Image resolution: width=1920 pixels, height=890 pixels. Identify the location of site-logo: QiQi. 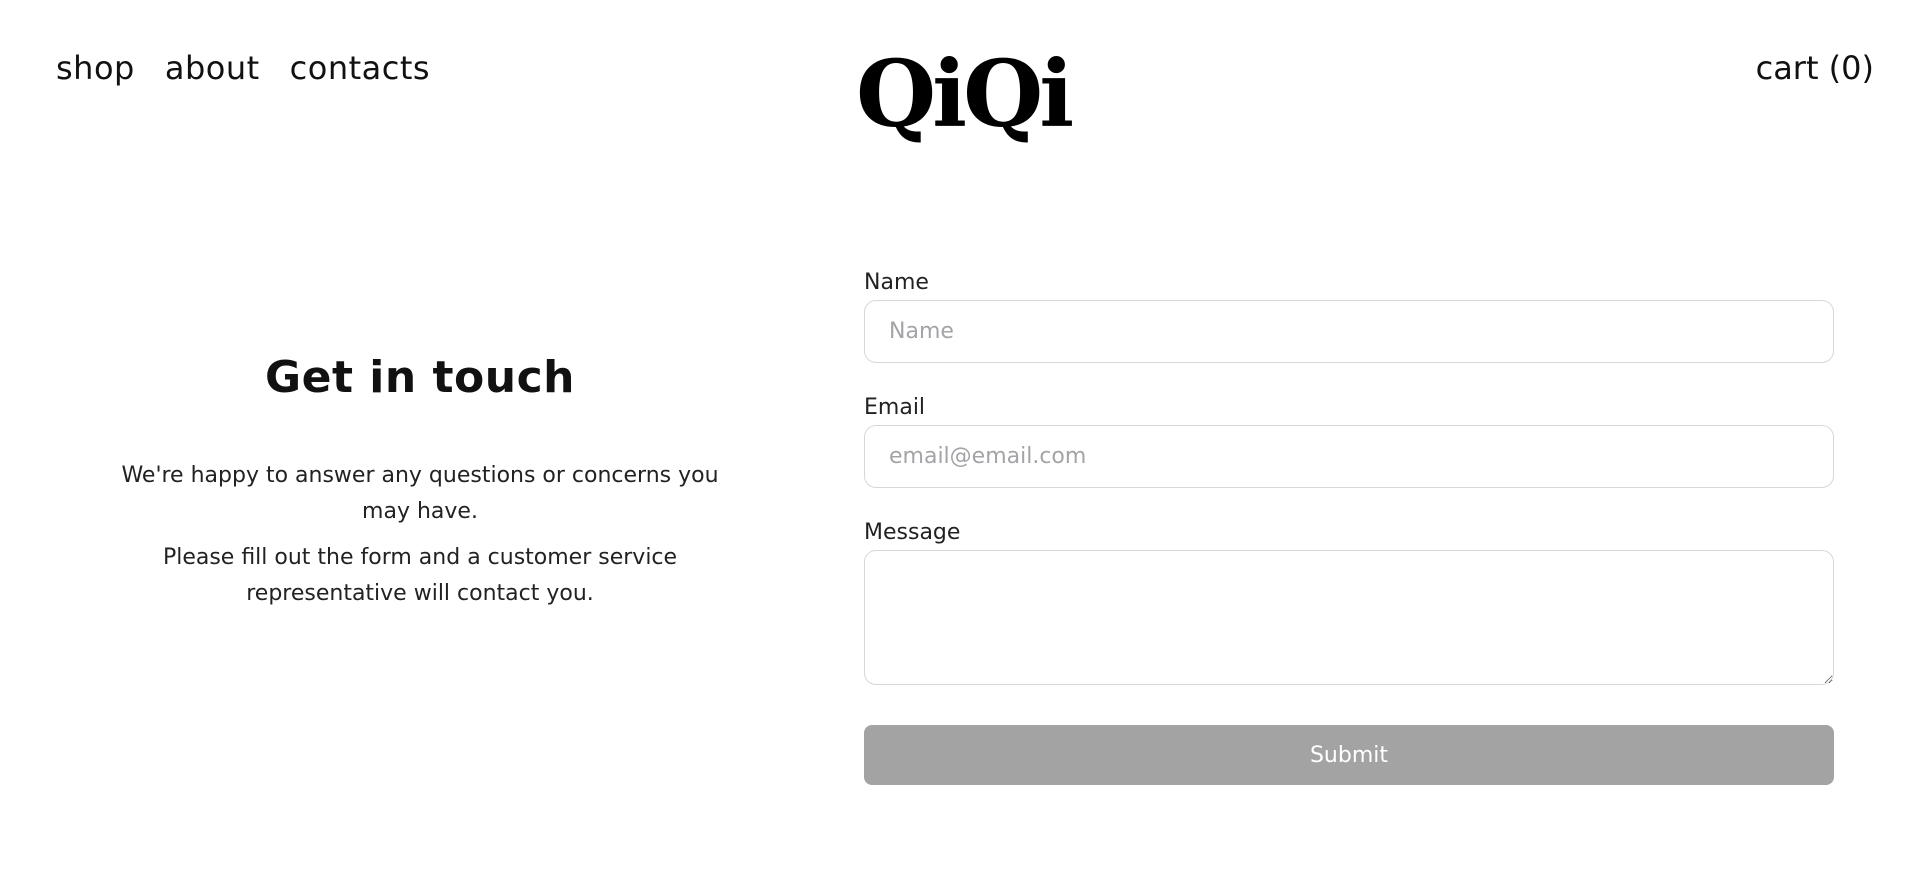
(965, 94).